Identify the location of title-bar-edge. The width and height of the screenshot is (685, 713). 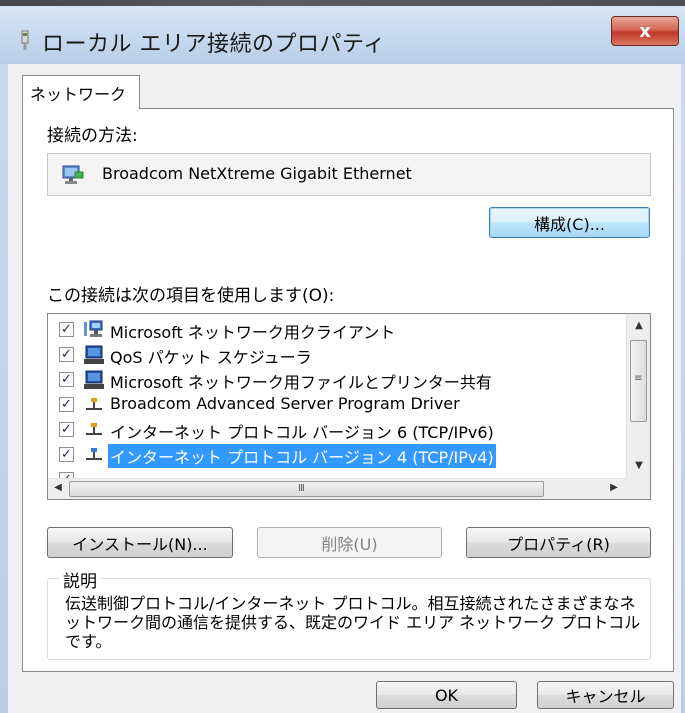
(342, 3).